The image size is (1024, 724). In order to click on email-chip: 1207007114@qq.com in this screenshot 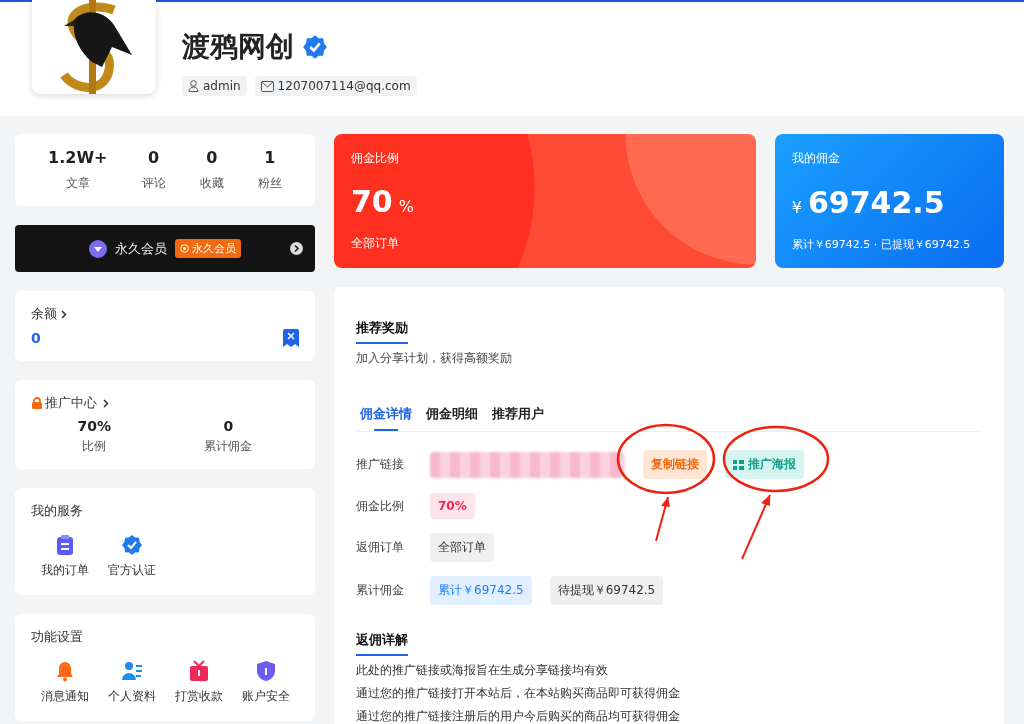, I will do `click(335, 86)`.